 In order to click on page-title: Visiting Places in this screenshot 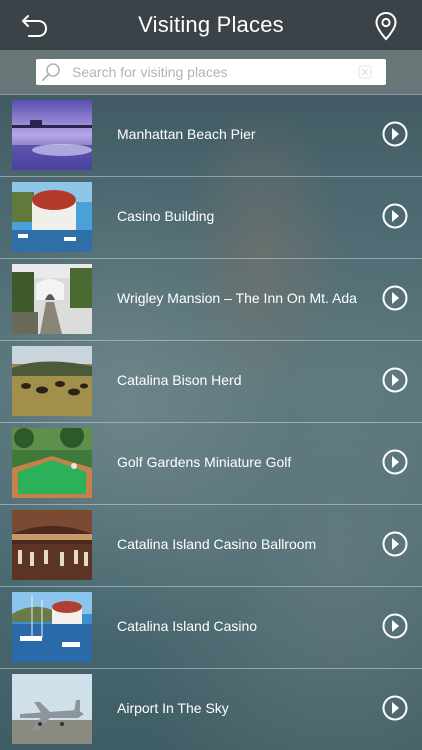, I will do `click(211, 24)`.